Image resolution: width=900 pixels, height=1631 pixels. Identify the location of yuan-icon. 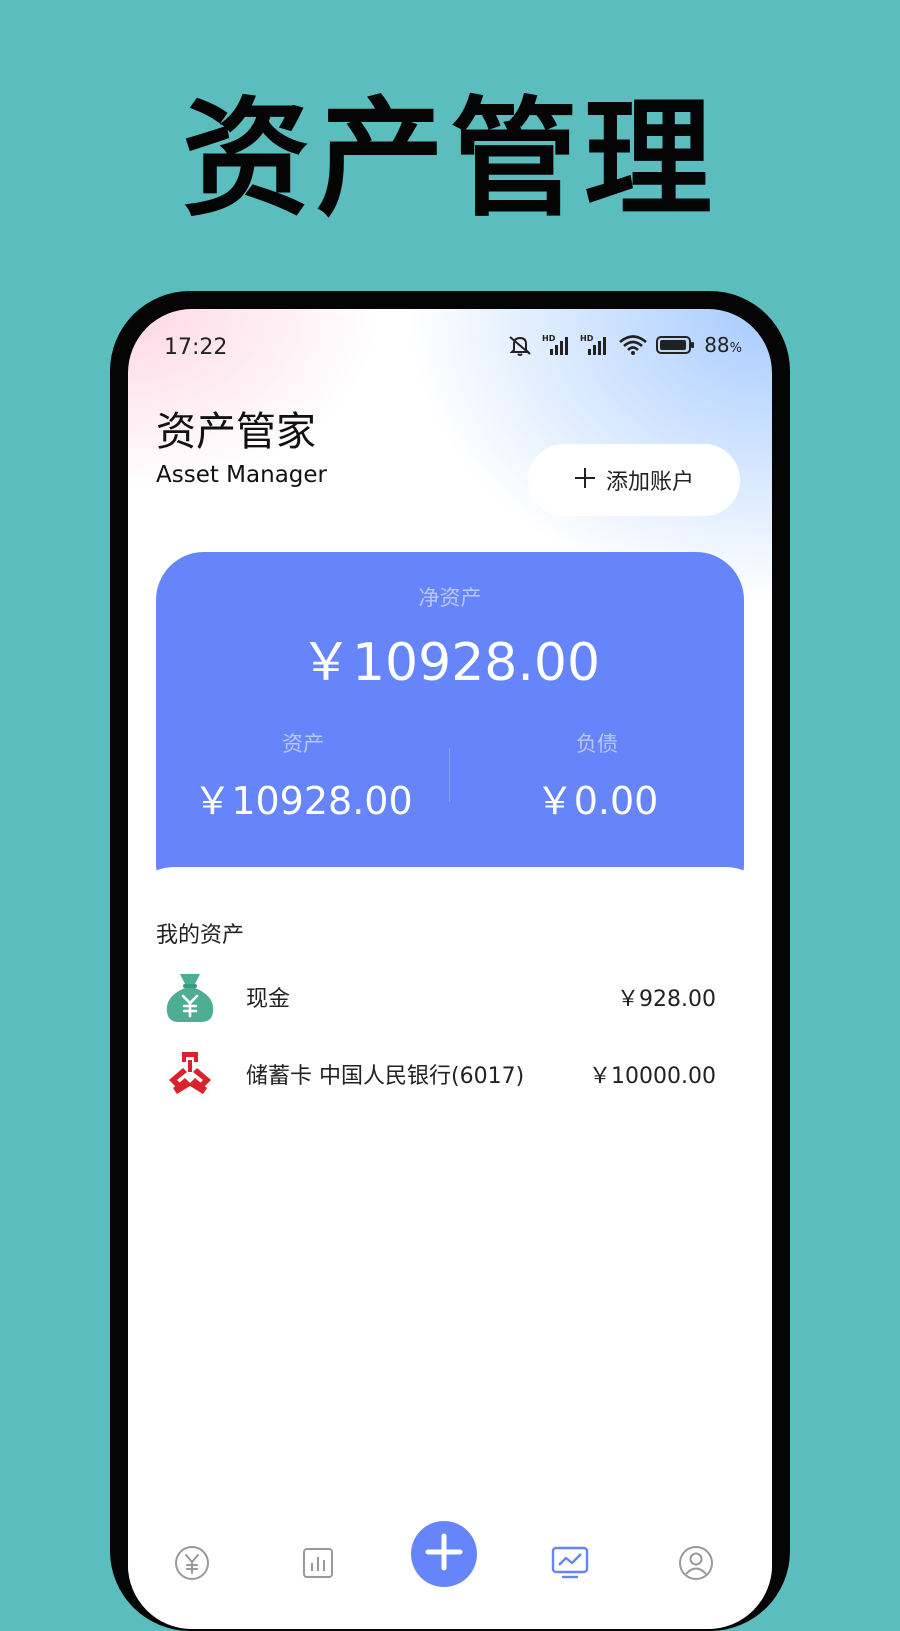
(192, 1565).